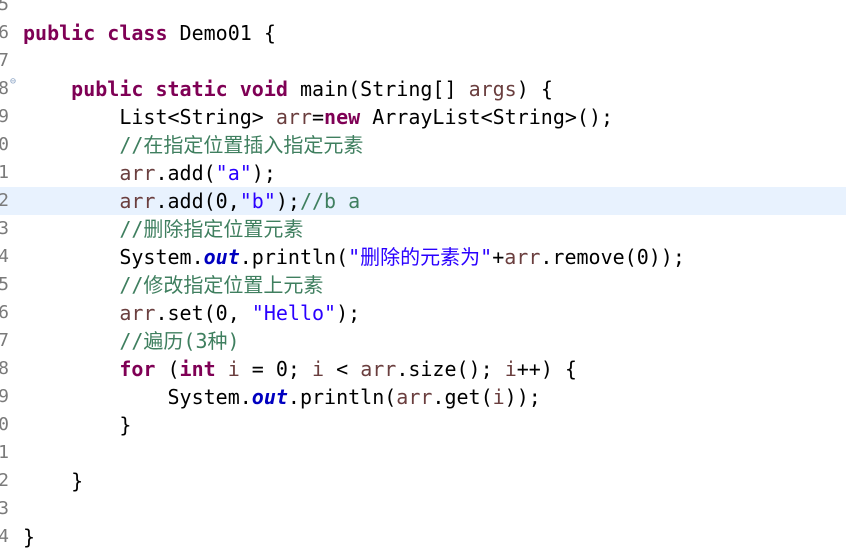 The width and height of the screenshot is (846, 551). What do you see at coordinates (221, 33) in the screenshot?
I see `code-token: Demo01 {` at bounding box center [221, 33].